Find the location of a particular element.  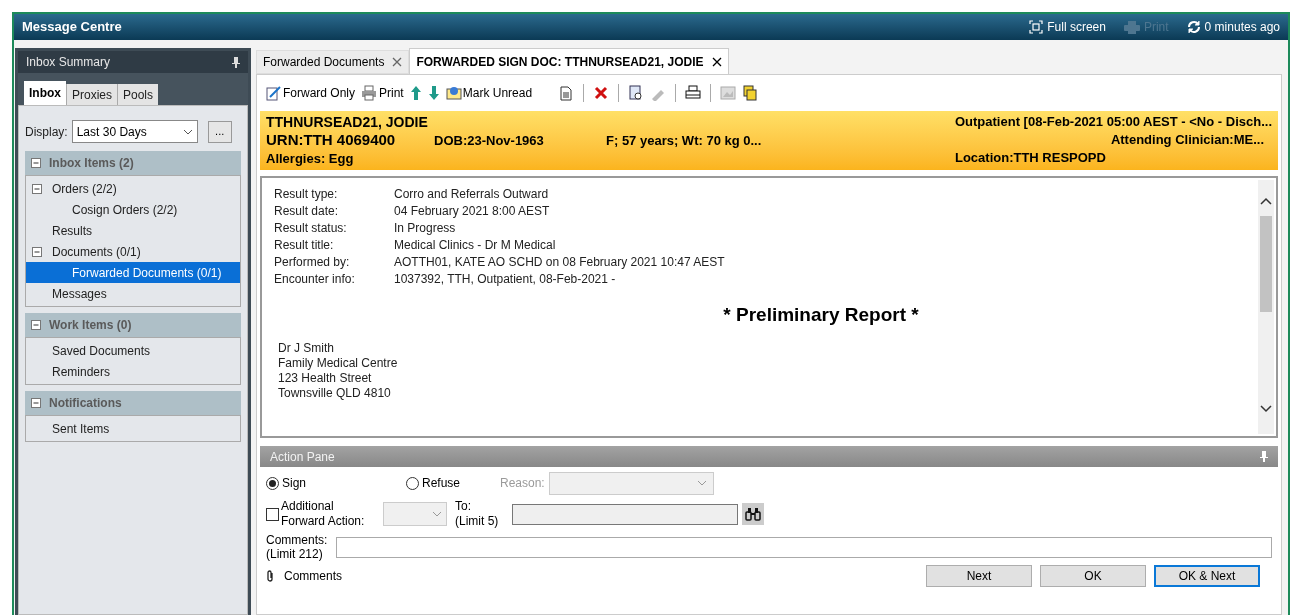

comments-field is located at coordinates (804, 547).